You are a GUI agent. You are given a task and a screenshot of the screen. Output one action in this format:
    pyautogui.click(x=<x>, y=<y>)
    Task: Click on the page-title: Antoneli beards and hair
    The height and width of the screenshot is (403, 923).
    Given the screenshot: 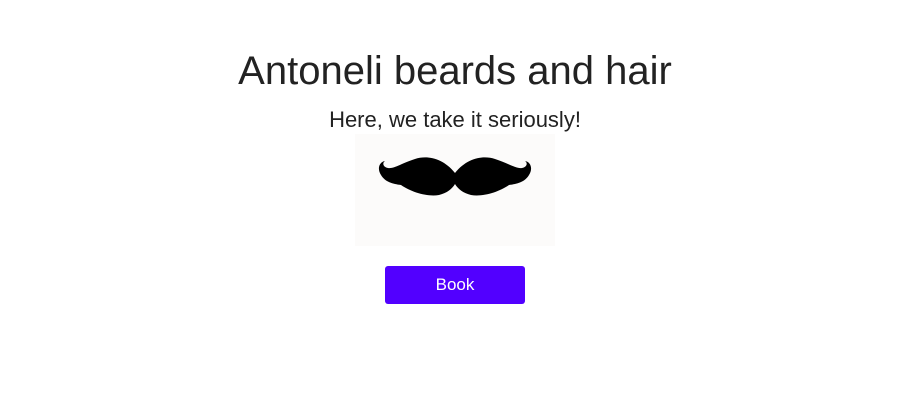 What is the action you would take?
    pyautogui.click(x=455, y=71)
    